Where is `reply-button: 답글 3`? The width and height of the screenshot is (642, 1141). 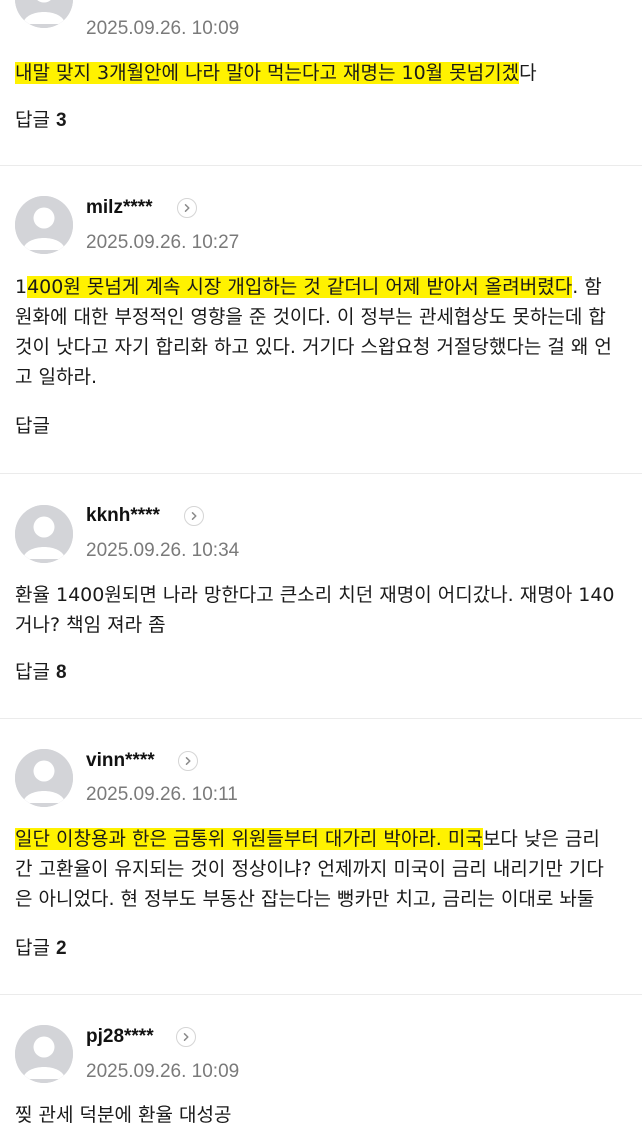
reply-button: 답글 3 is located at coordinates (41, 120).